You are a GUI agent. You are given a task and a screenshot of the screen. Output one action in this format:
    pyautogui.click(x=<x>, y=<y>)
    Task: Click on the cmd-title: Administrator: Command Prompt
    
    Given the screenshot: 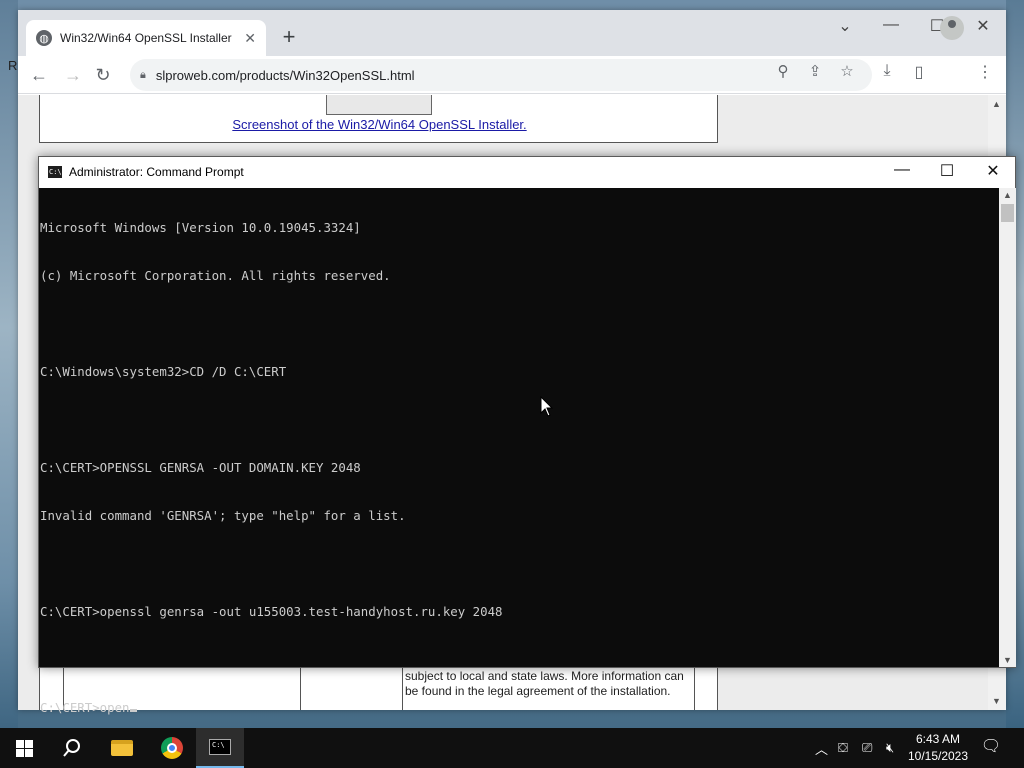 What is the action you would take?
    pyautogui.click(x=156, y=172)
    